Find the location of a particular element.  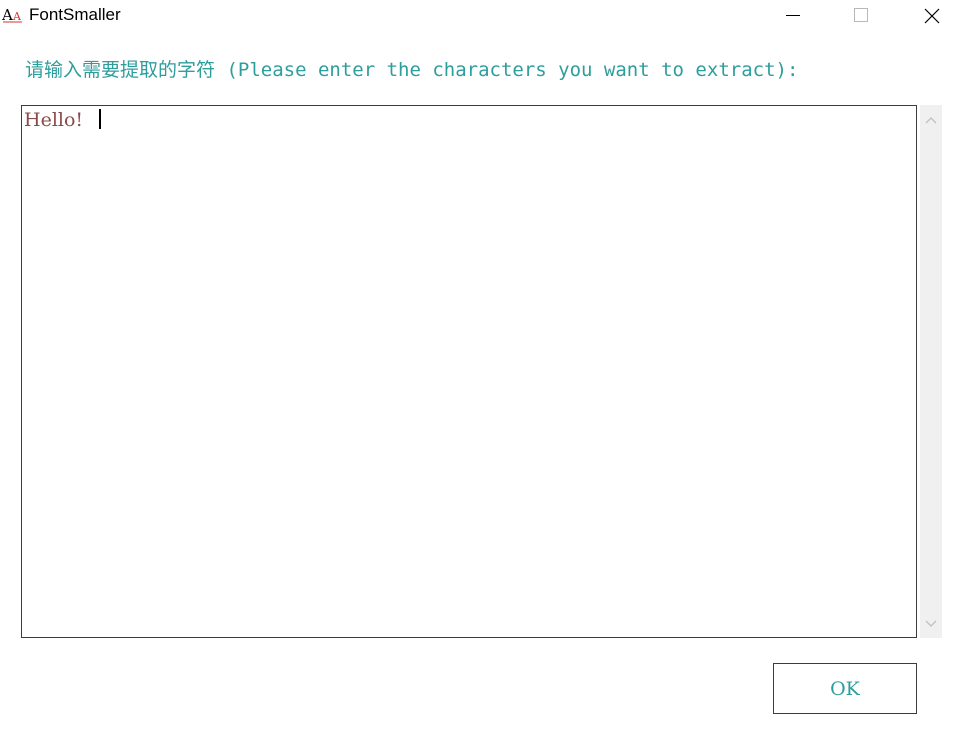

close-button is located at coordinates (932, 16).